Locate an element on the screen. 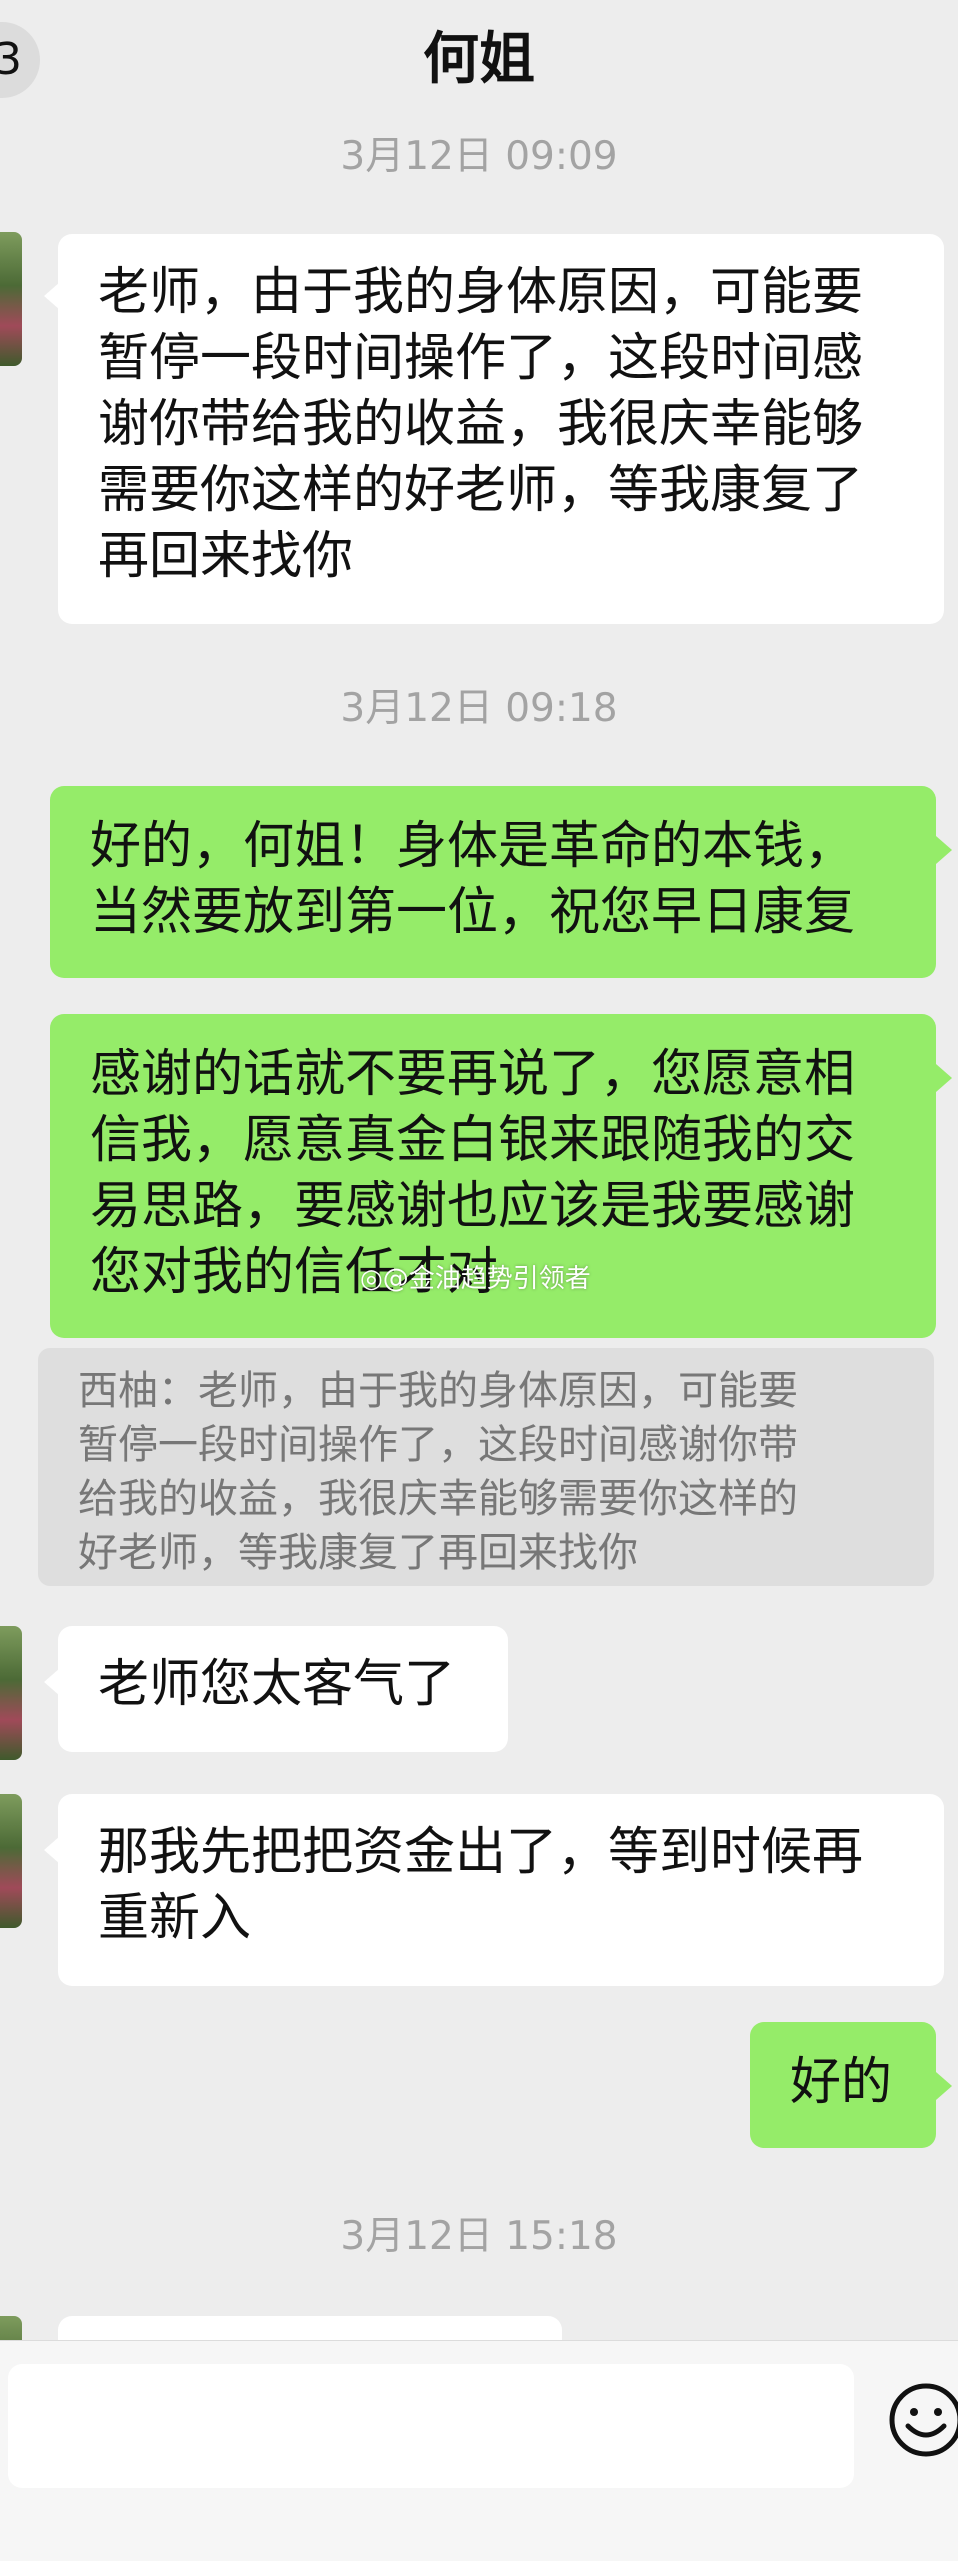 The image size is (958, 2561). chat-title: 何姐 is located at coordinates (479, 59).